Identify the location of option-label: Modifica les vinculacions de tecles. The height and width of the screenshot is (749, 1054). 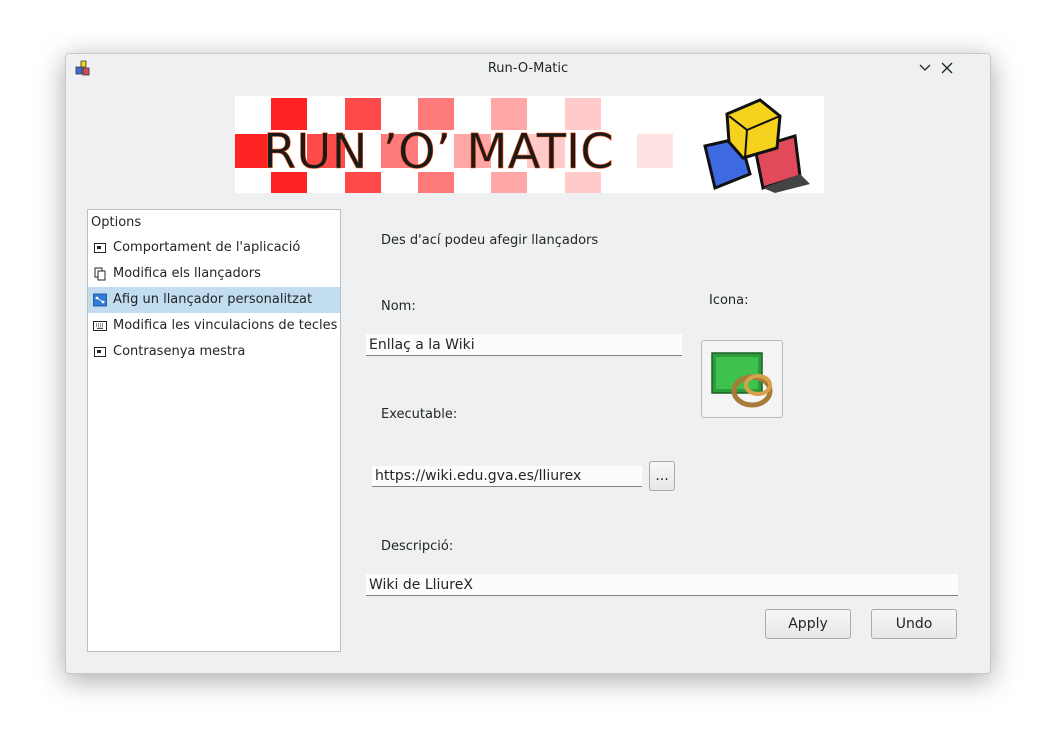
(225, 325).